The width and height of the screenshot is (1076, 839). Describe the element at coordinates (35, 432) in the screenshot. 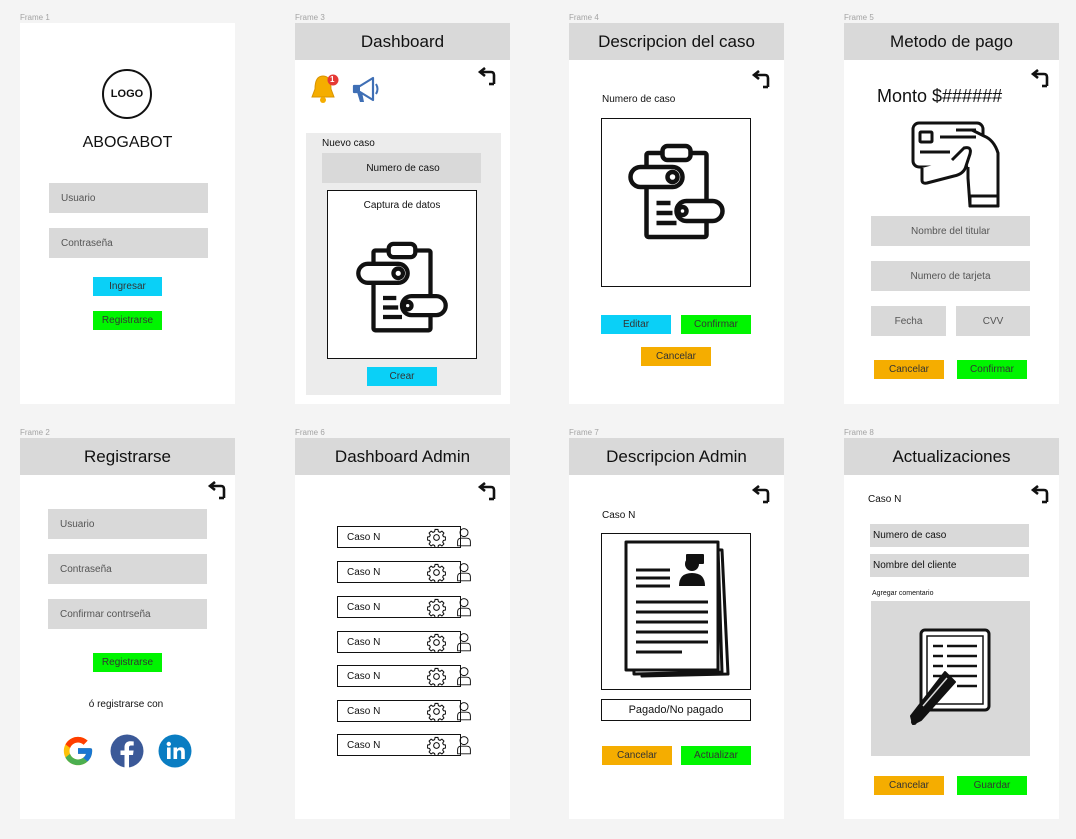

I see `frame-label: Frame 2` at that location.